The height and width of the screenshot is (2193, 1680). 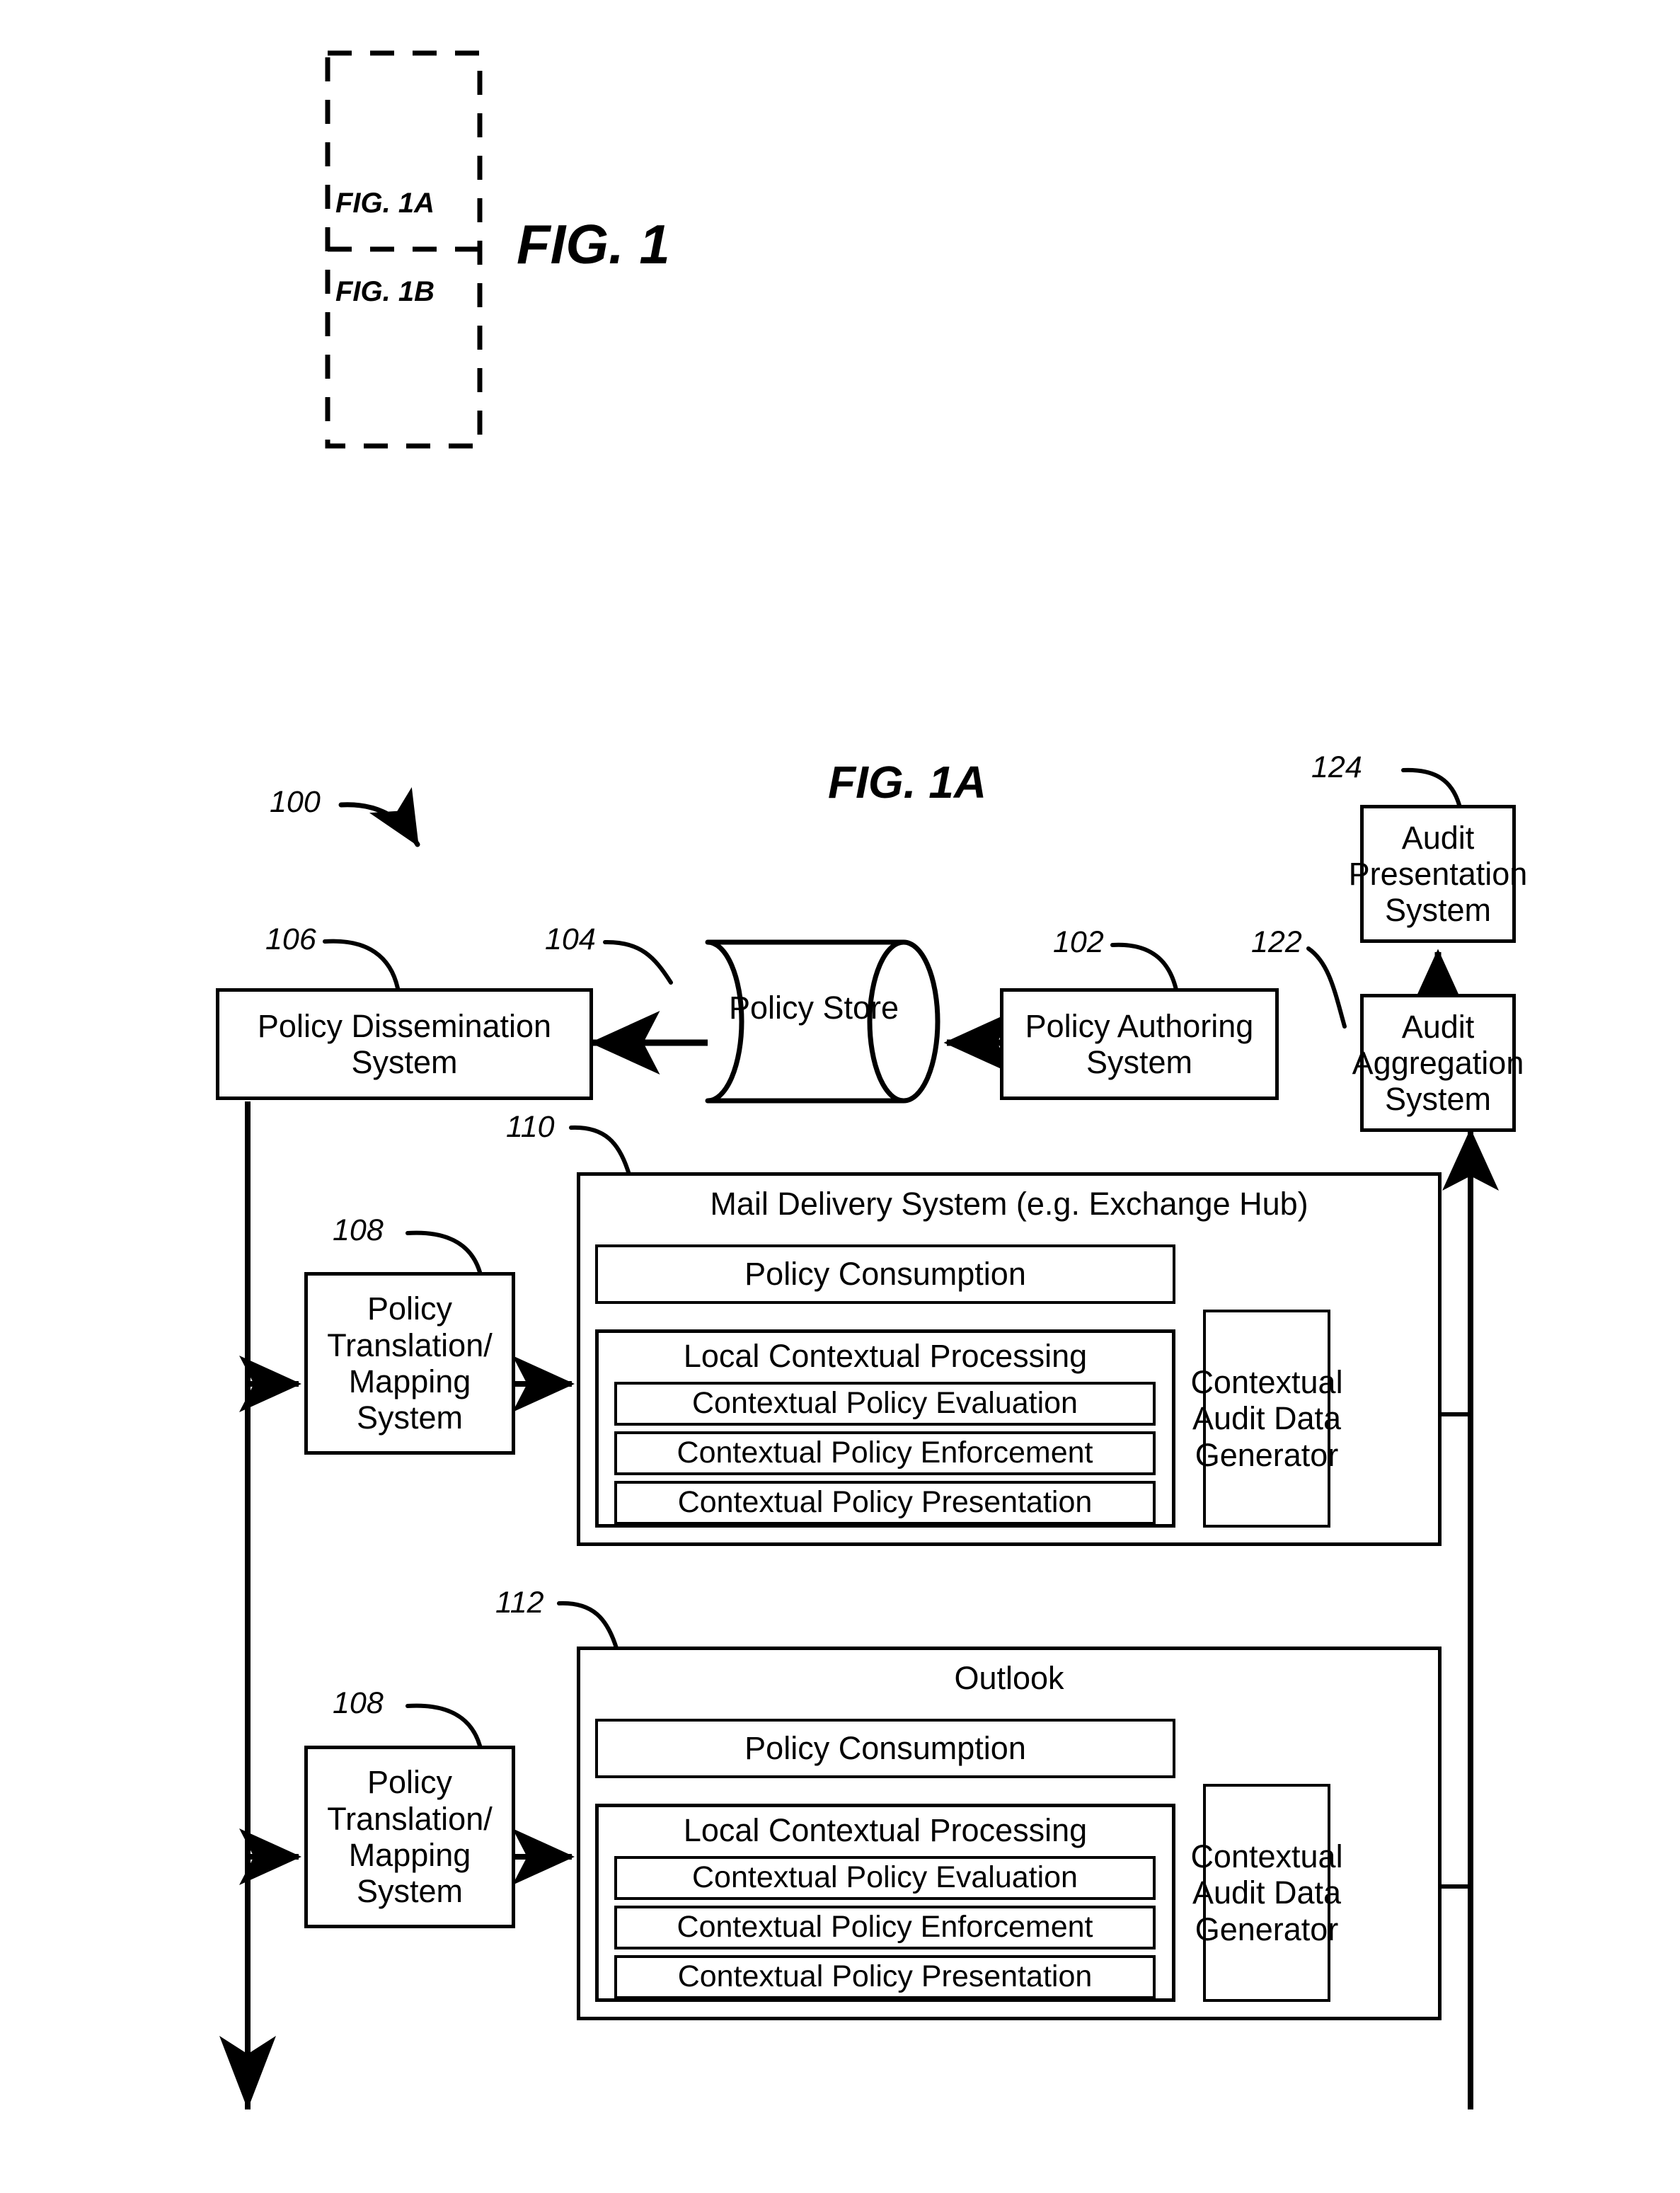 I want to click on mail-delivery-contextual-audit-data-generator-label: Contextual Audit Data Generator, so click(x=1266, y=1418).